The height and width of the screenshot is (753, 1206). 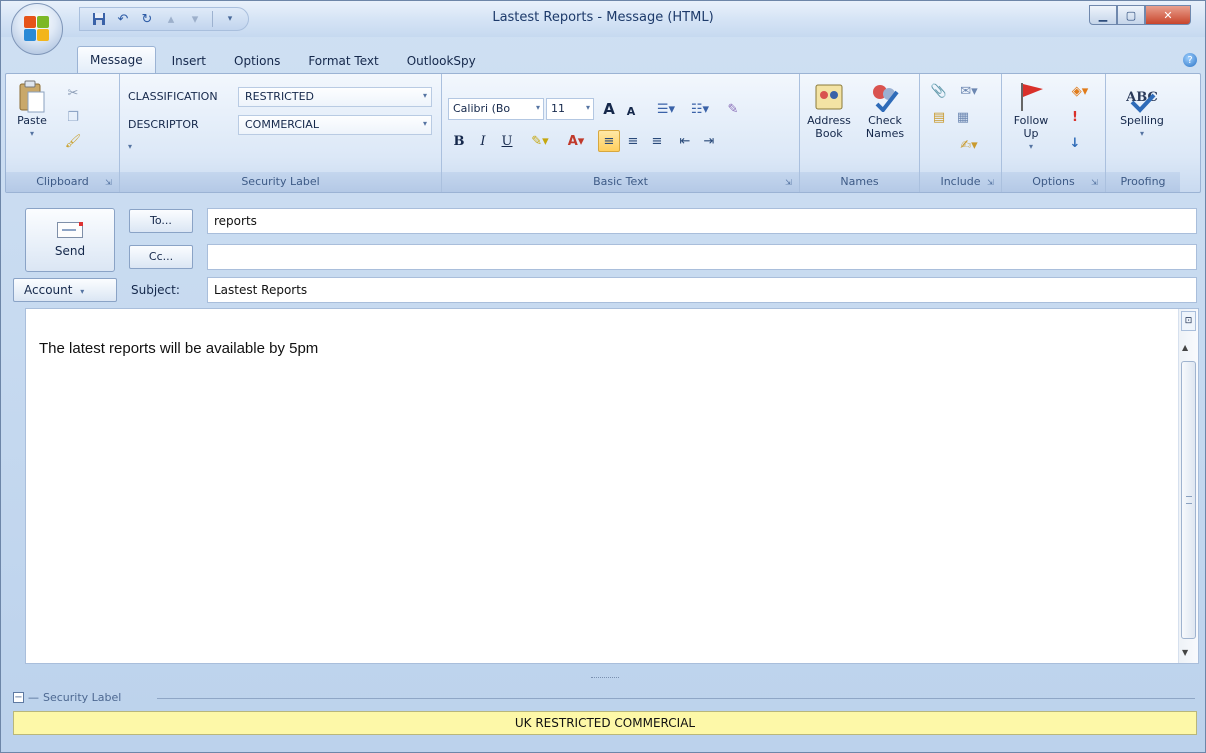 I want to click on scroll-up-arrow-icon: ▲, so click(x=1185, y=347).